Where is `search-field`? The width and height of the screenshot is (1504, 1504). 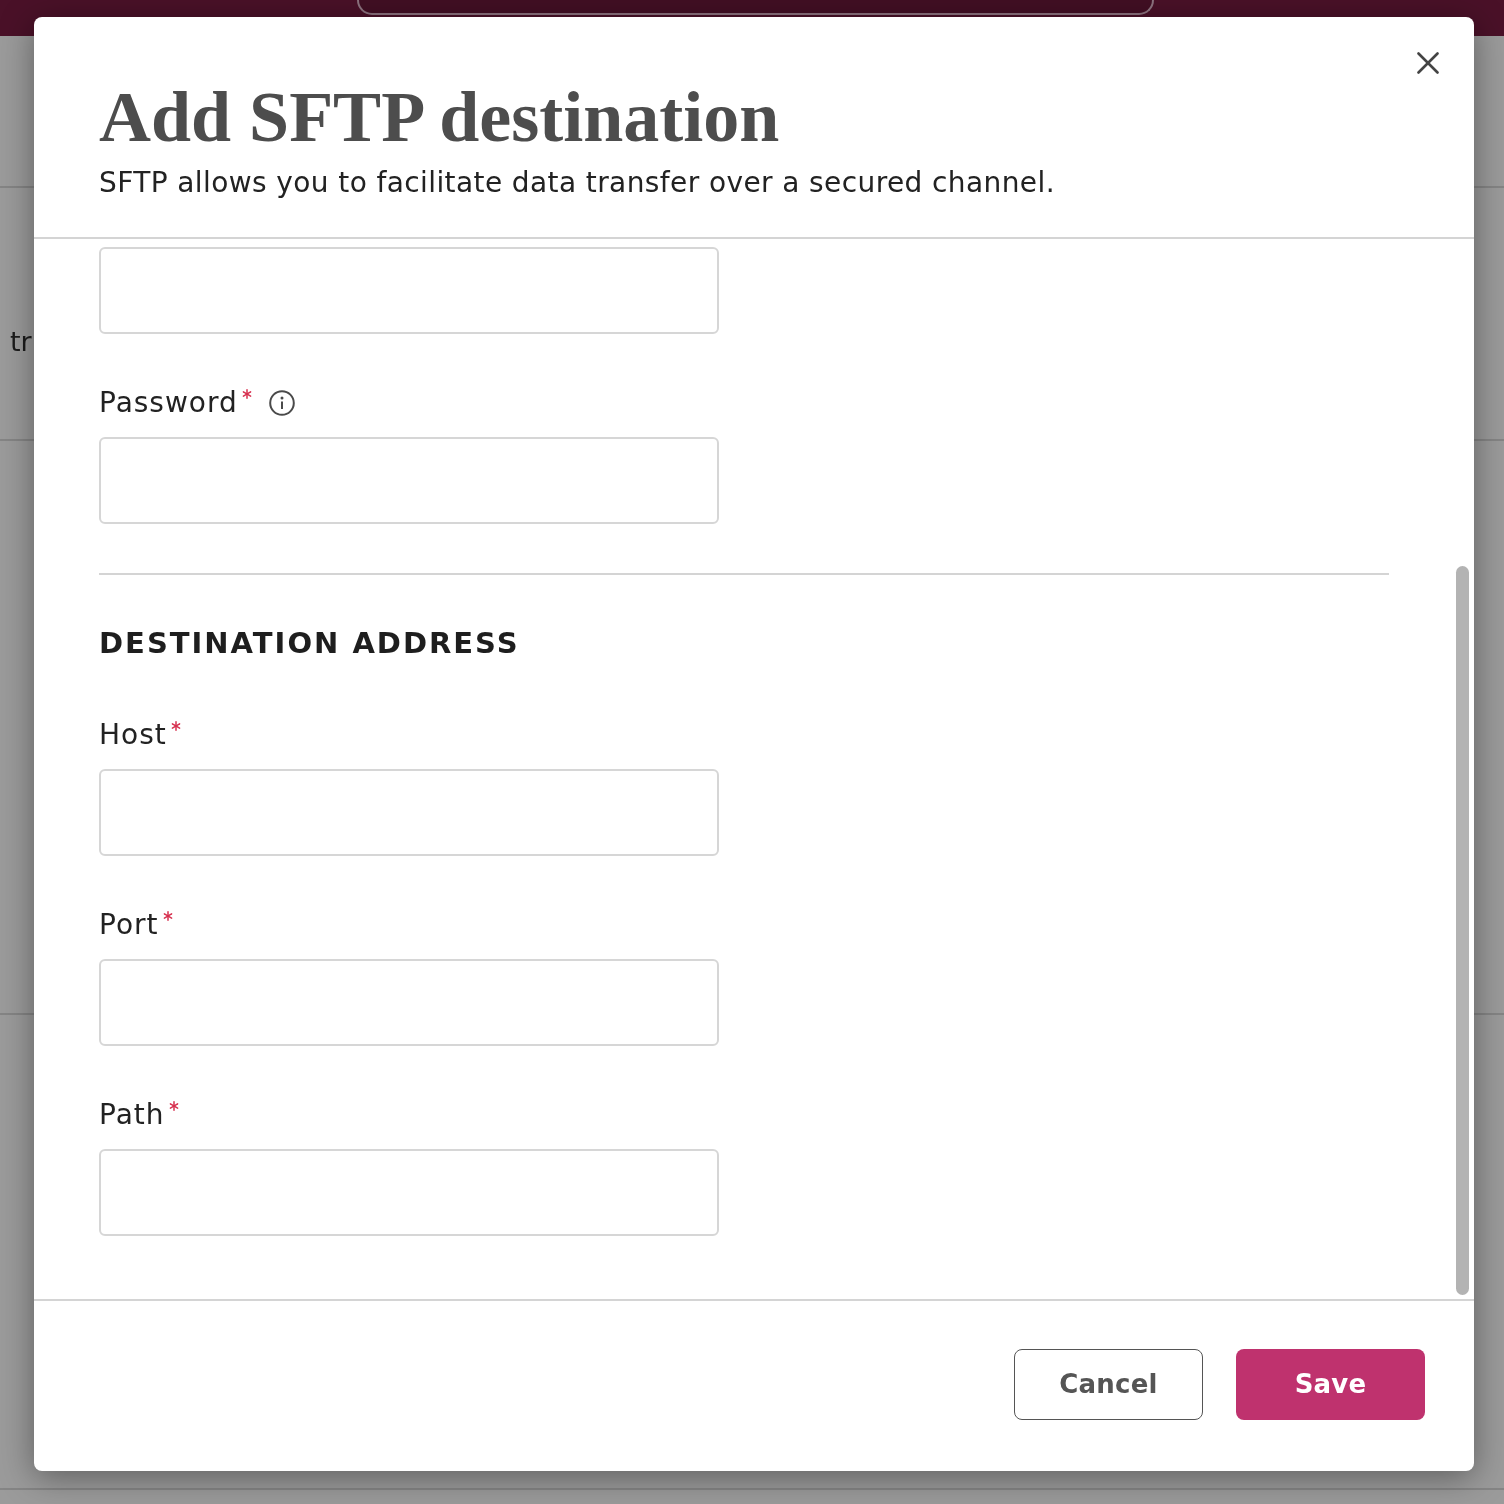
search-field is located at coordinates (755, 7).